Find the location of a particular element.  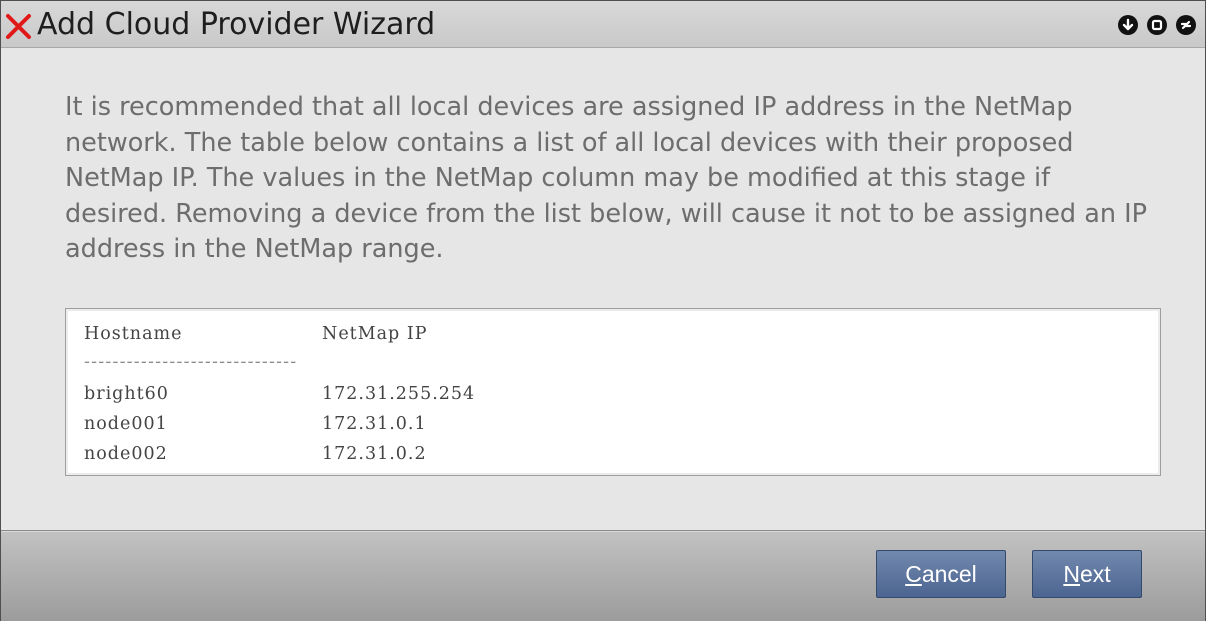

close-icon is located at coordinates (1186, 25).